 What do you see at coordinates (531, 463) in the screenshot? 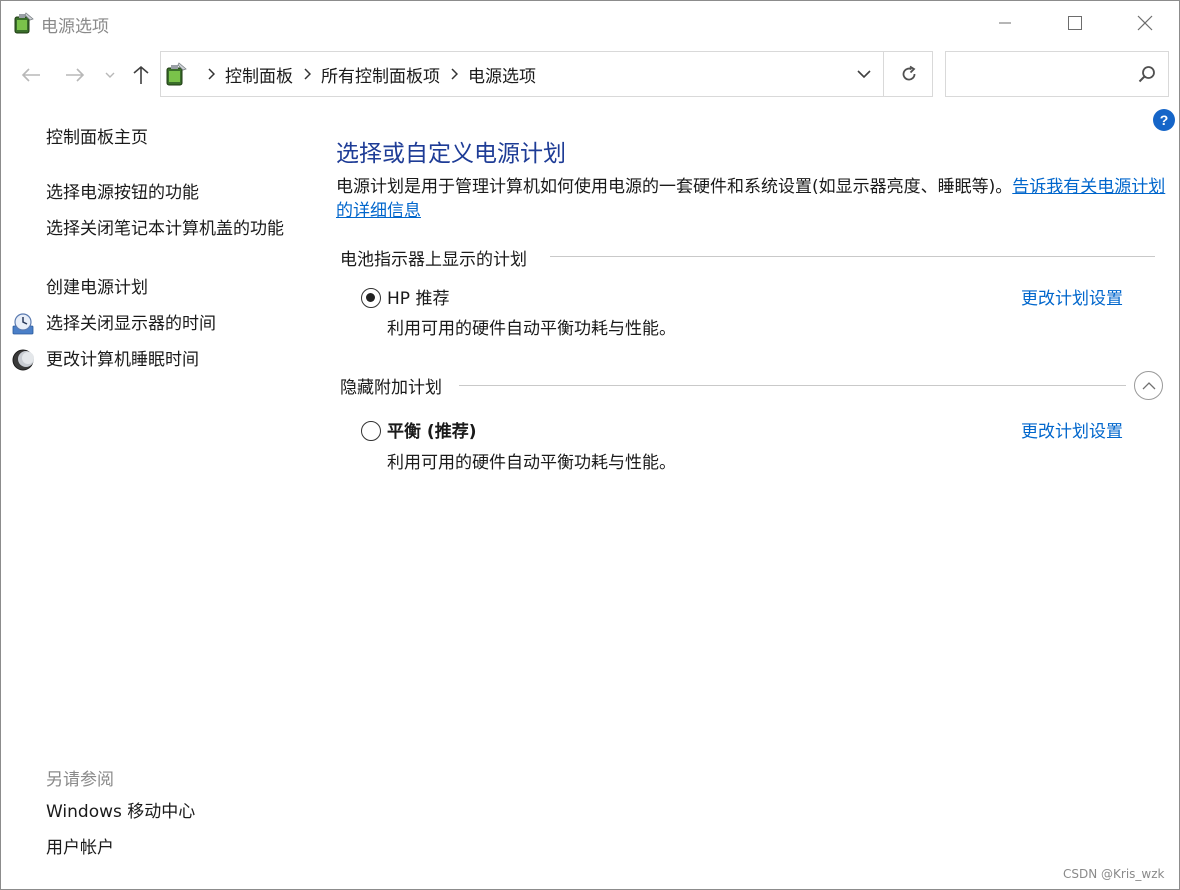
I see `plan-description-balanced: 利用可用的硬件自动平衡功耗与性能。` at bounding box center [531, 463].